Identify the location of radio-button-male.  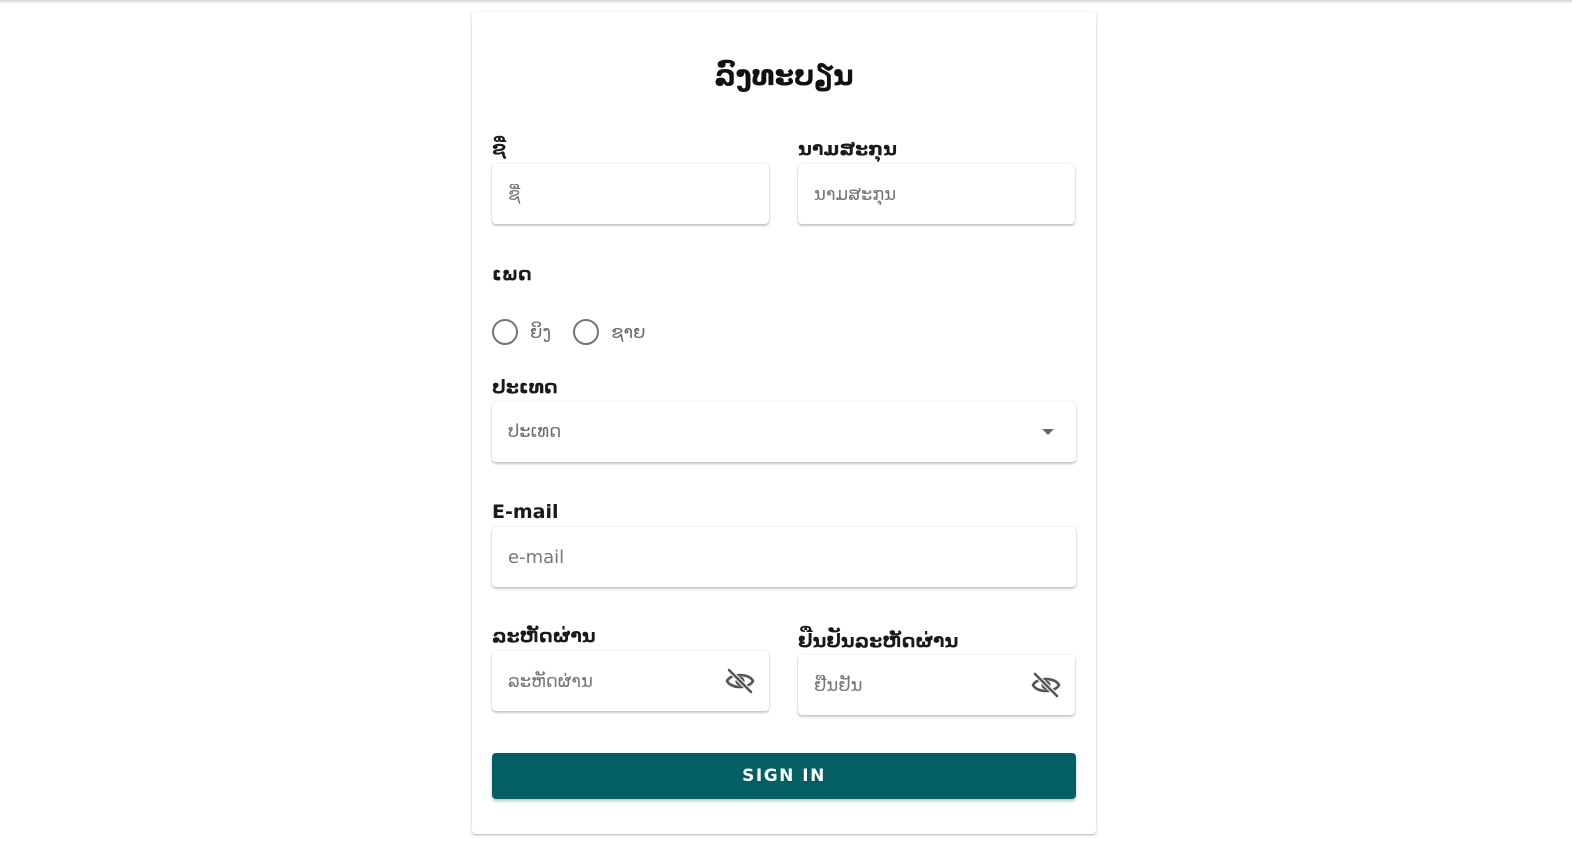
(586, 332).